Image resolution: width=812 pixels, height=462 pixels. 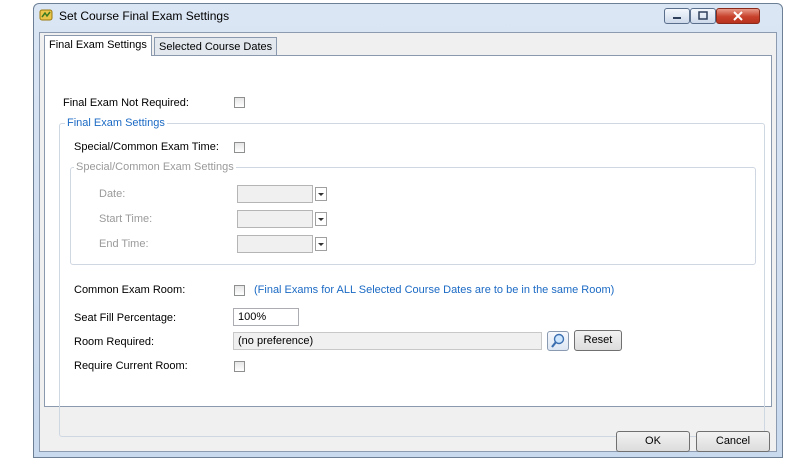 What do you see at coordinates (146, 147) in the screenshot?
I see `special-common-exam-time-label: Special/Common Exam Time:` at bounding box center [146, 147].